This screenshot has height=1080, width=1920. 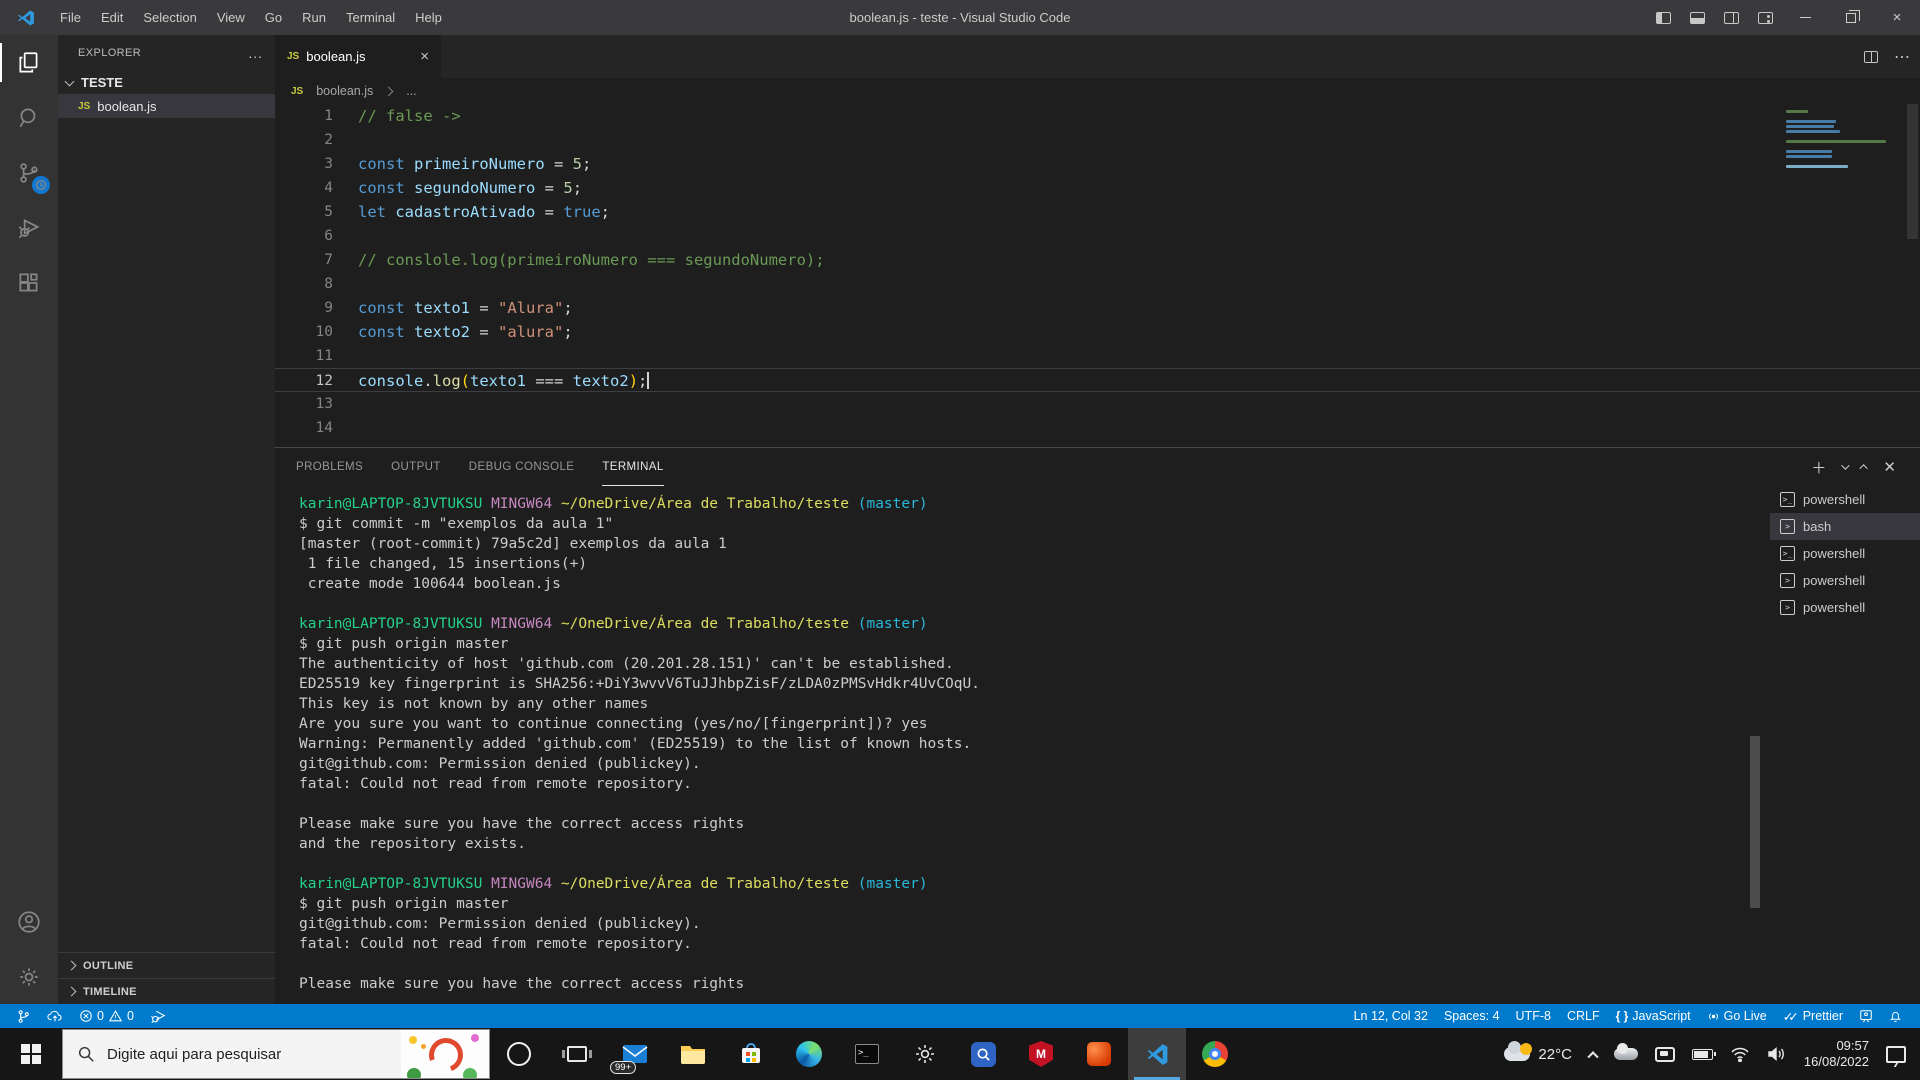 I want to click on code-line-13: 13, so click(x=1097, y=404).